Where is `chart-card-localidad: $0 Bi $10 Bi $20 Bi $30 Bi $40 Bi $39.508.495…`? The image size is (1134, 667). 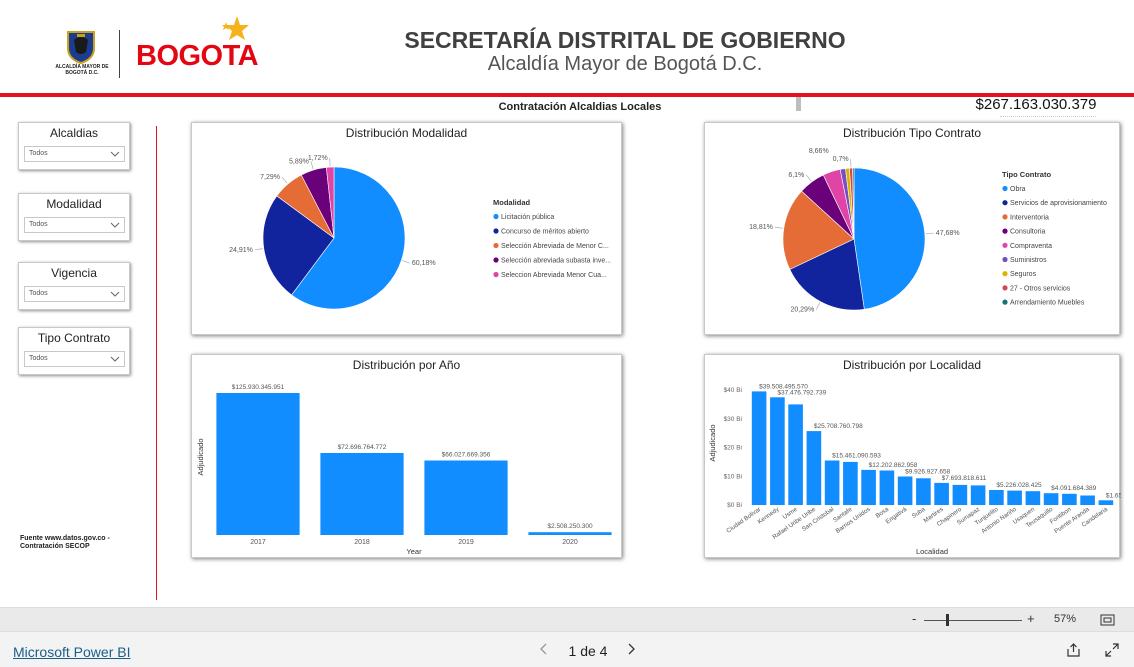
chart-card-localidad: $0 Bi $10 Bi $20 Bi $30 Bi $40 Bi $39.508.495… is located at coordinates (912, 456).